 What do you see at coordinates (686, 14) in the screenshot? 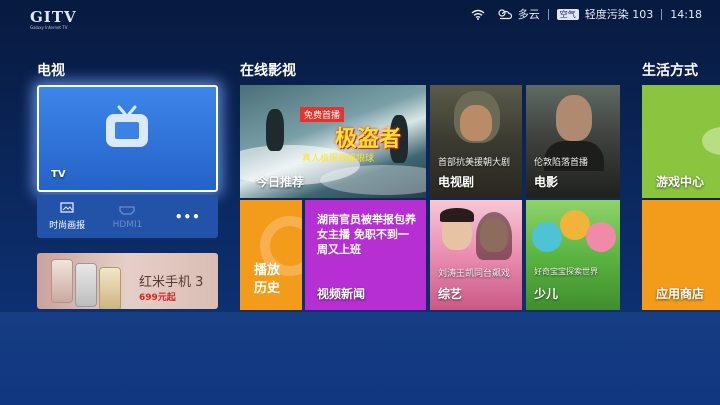
I see `clock-time: 14:18` at bounding box center [686, 14].